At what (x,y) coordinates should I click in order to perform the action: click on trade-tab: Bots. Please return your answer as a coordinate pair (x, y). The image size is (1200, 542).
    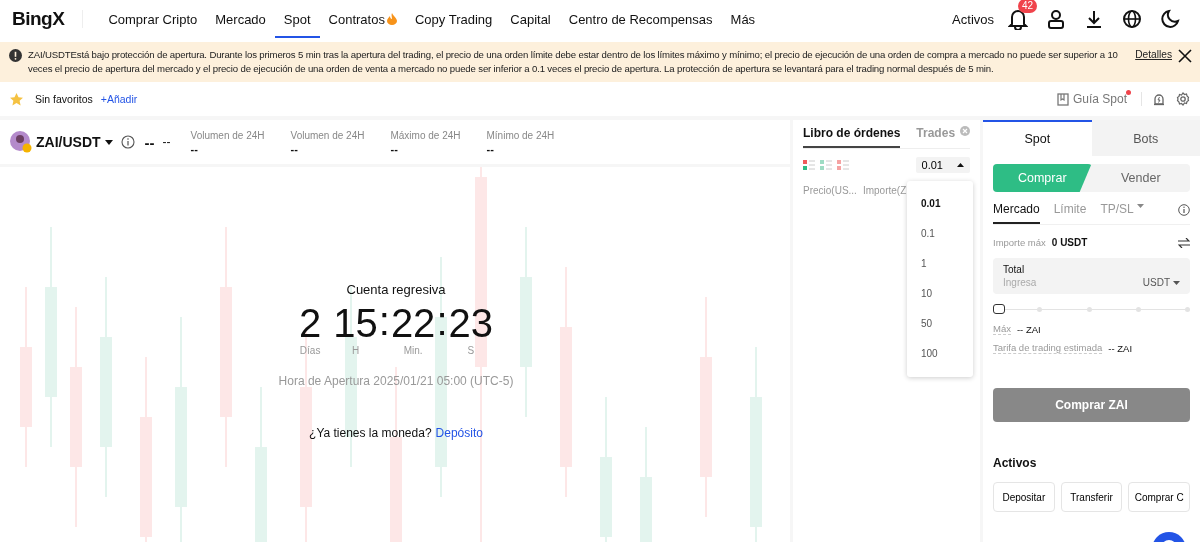
    Looking at the image, I should click on (1145, 138).